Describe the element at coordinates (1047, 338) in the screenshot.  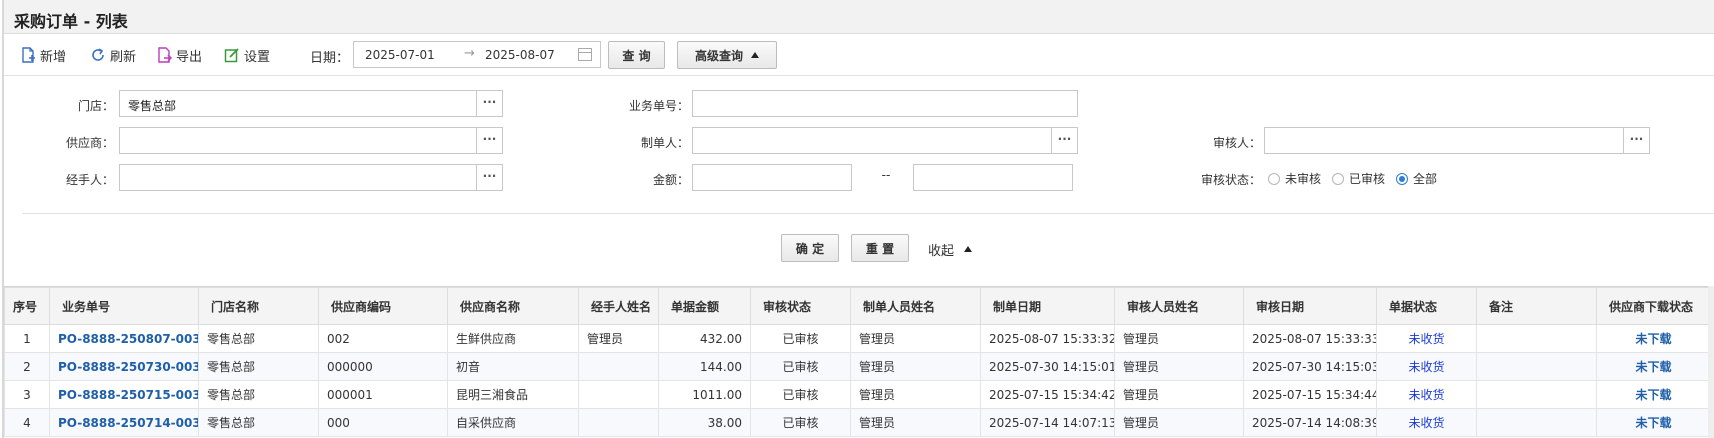
I see `table-cell: 2025-08-07 15:33:32` at that location.